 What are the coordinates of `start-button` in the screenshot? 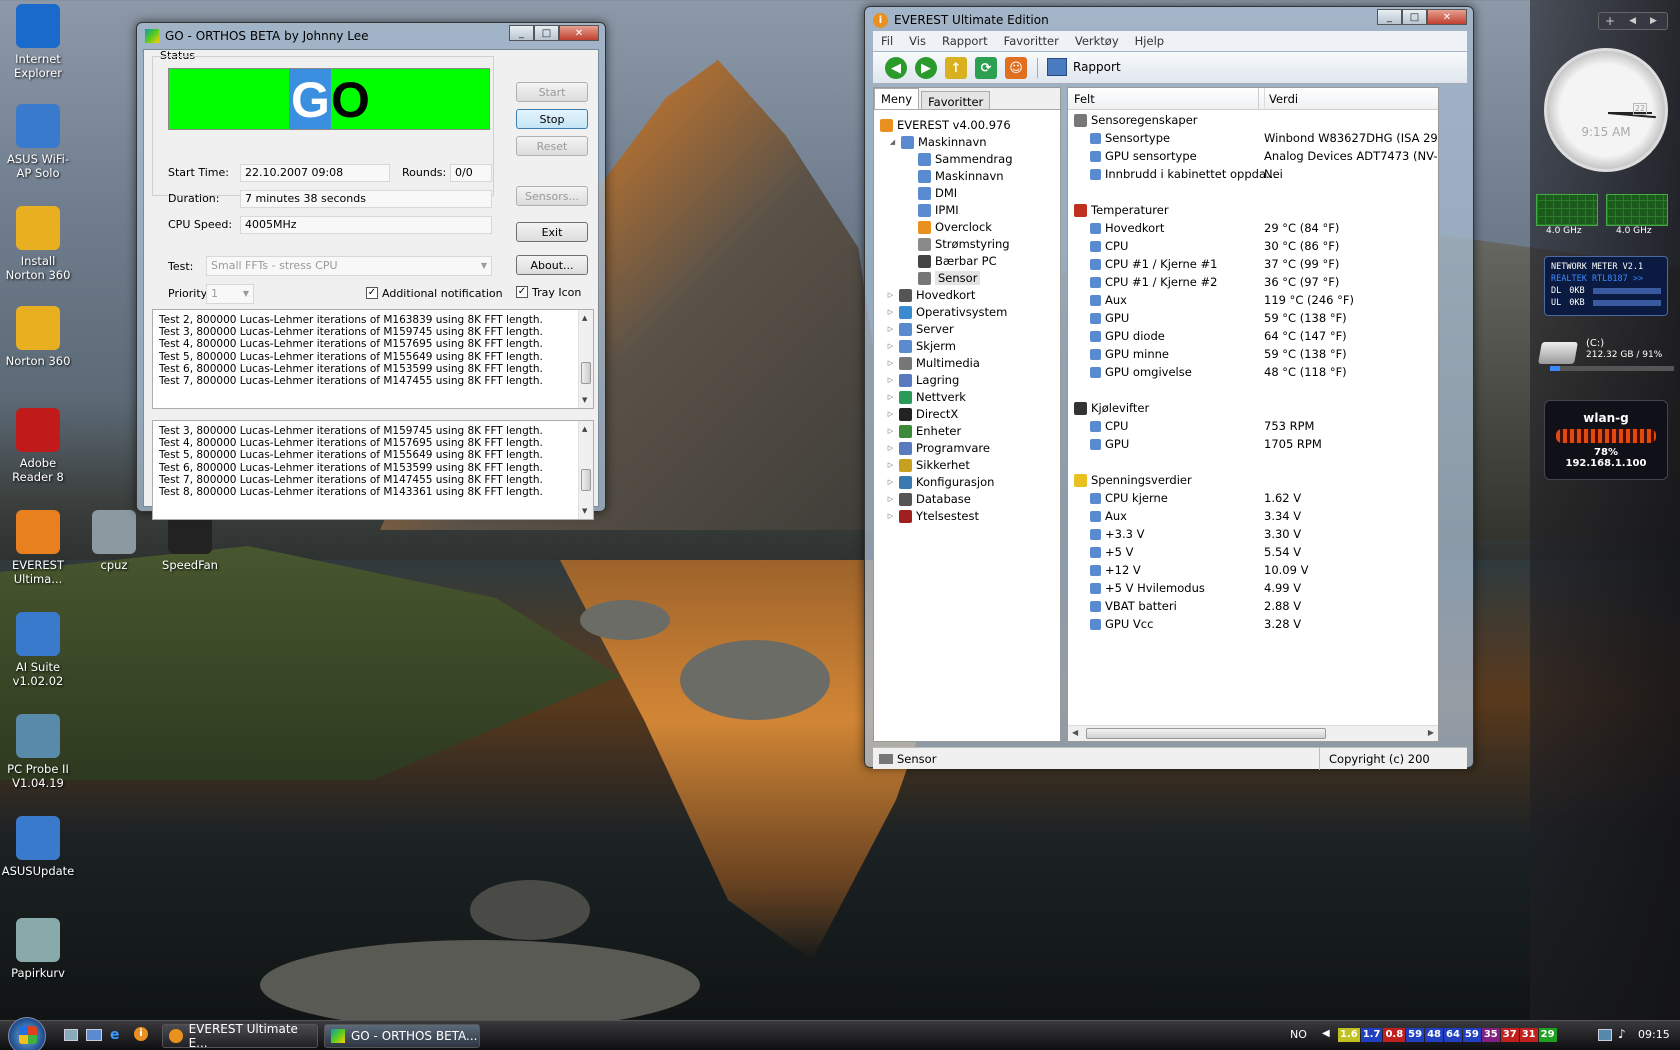 It's located at (27, 1033).